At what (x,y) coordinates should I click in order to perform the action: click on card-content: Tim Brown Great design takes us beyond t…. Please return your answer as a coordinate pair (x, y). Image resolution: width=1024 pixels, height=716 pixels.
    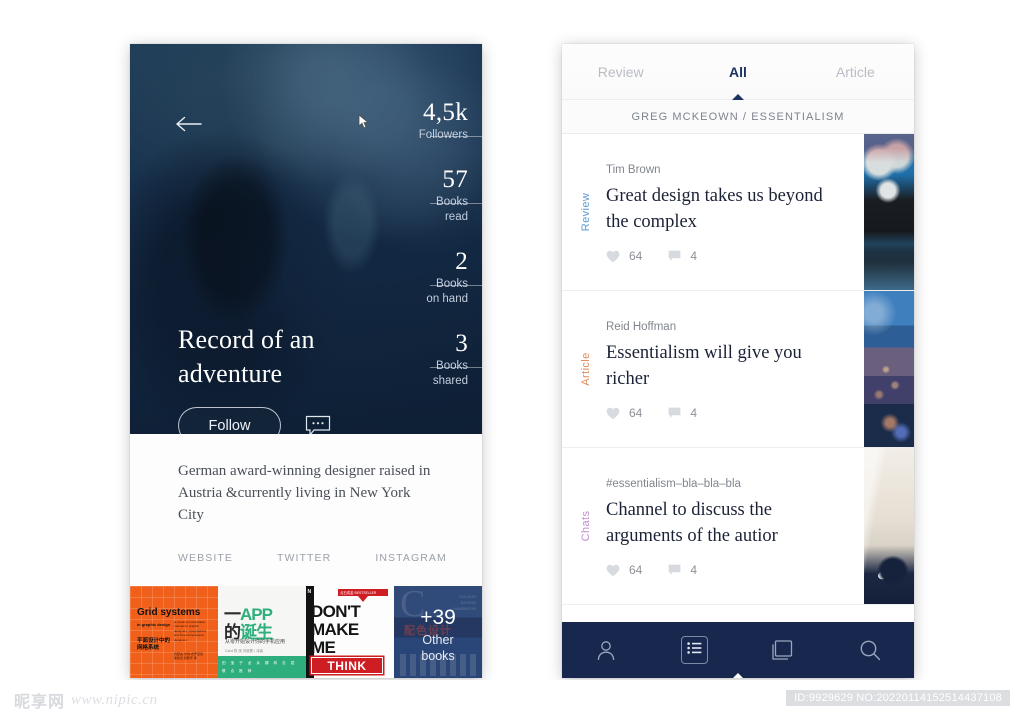
    Looking at the image, I should click on (727, 213).